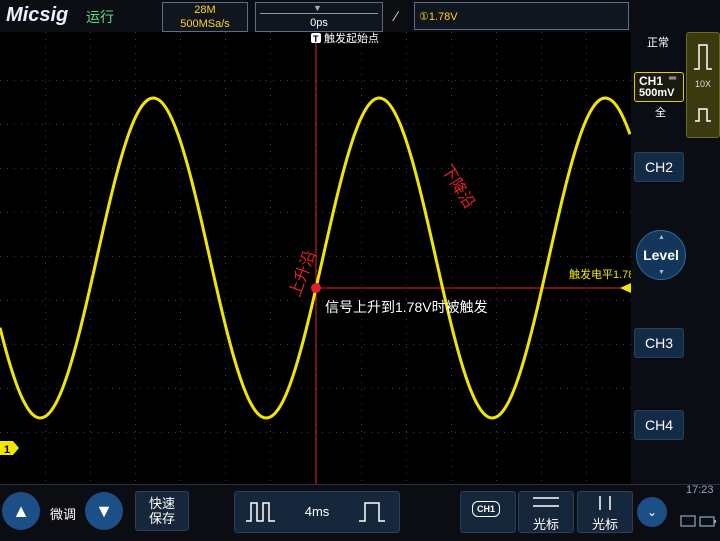 The height and width of the screenshot is (541, 720). What do you see at coordinates (406, 307) in the screenshot?
I see `trigger-note: 信号上升到1.78V时被触发` at bounding box center [406, 307].